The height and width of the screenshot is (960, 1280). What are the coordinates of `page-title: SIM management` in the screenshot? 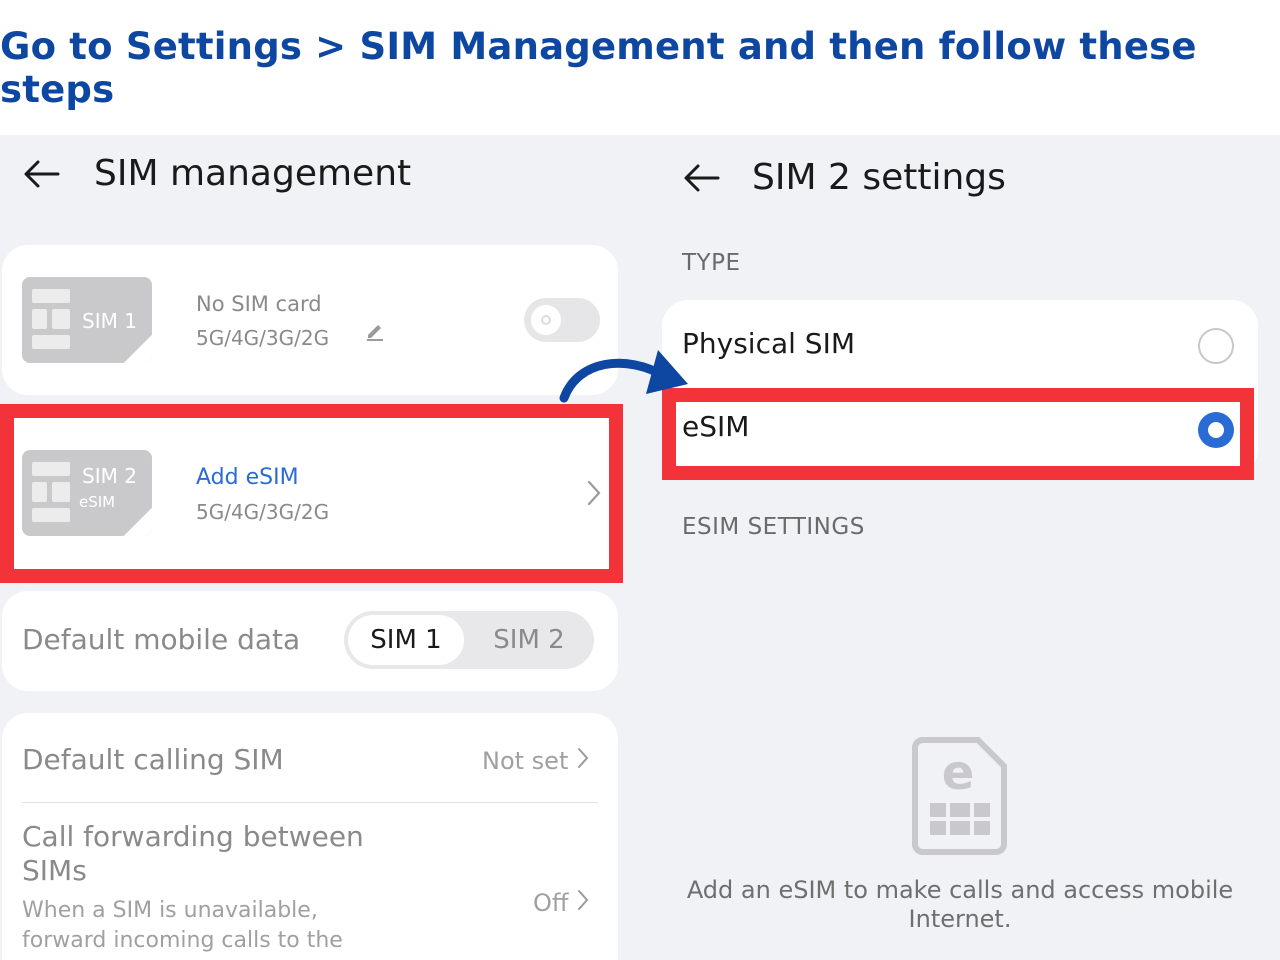 It's located at (253, 173).